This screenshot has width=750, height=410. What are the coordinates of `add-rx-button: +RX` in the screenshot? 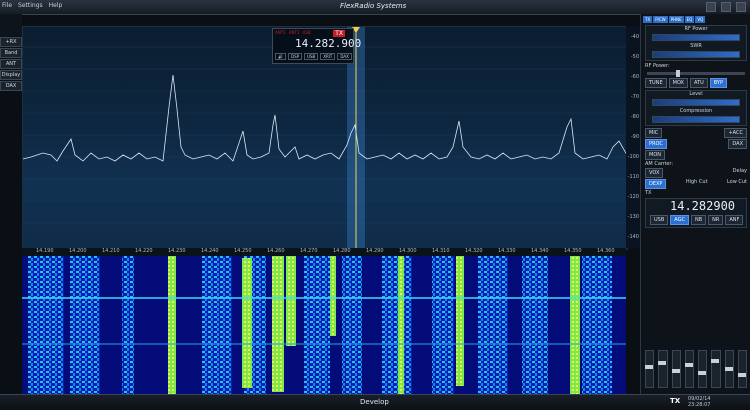 It's located at (11, 42).